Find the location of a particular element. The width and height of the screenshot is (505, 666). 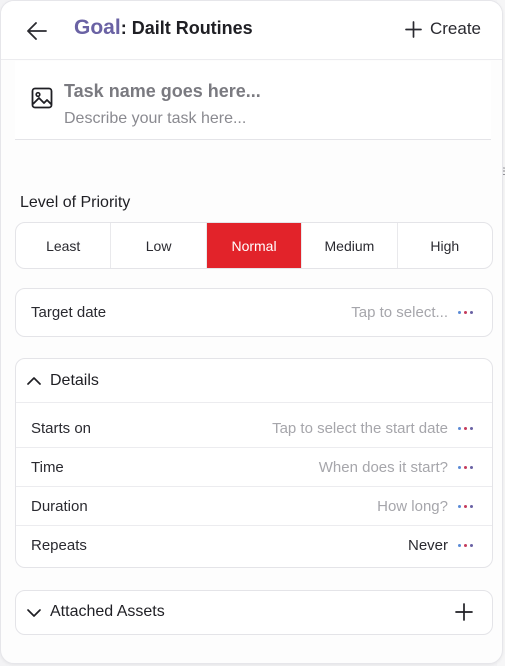

task-description-input is located at coordinates (264, 119).